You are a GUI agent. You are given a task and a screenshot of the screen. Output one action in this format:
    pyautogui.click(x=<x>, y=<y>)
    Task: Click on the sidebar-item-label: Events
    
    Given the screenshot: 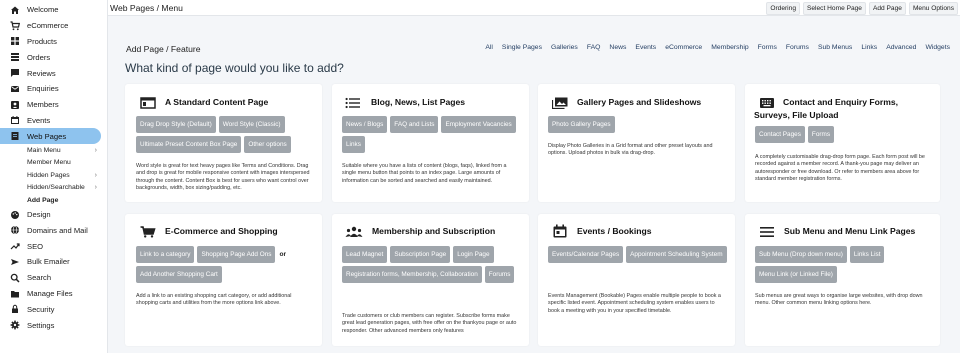 What is the action you would take?
    pyautogui.click(x=39, y=120)
    